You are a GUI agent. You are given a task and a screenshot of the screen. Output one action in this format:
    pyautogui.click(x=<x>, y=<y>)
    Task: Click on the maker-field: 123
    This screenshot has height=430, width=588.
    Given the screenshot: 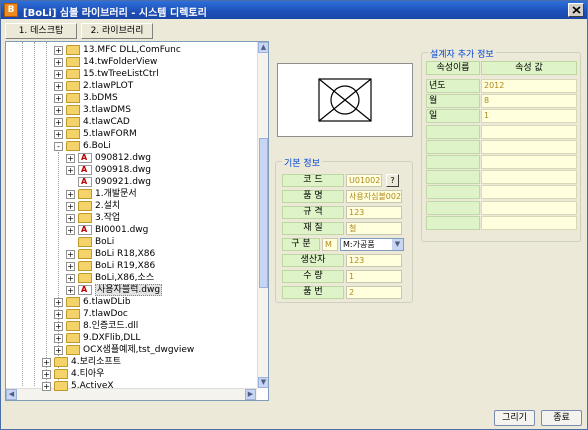 What is the action you would take?
    pyautogui.click(x=374, y=260)
    